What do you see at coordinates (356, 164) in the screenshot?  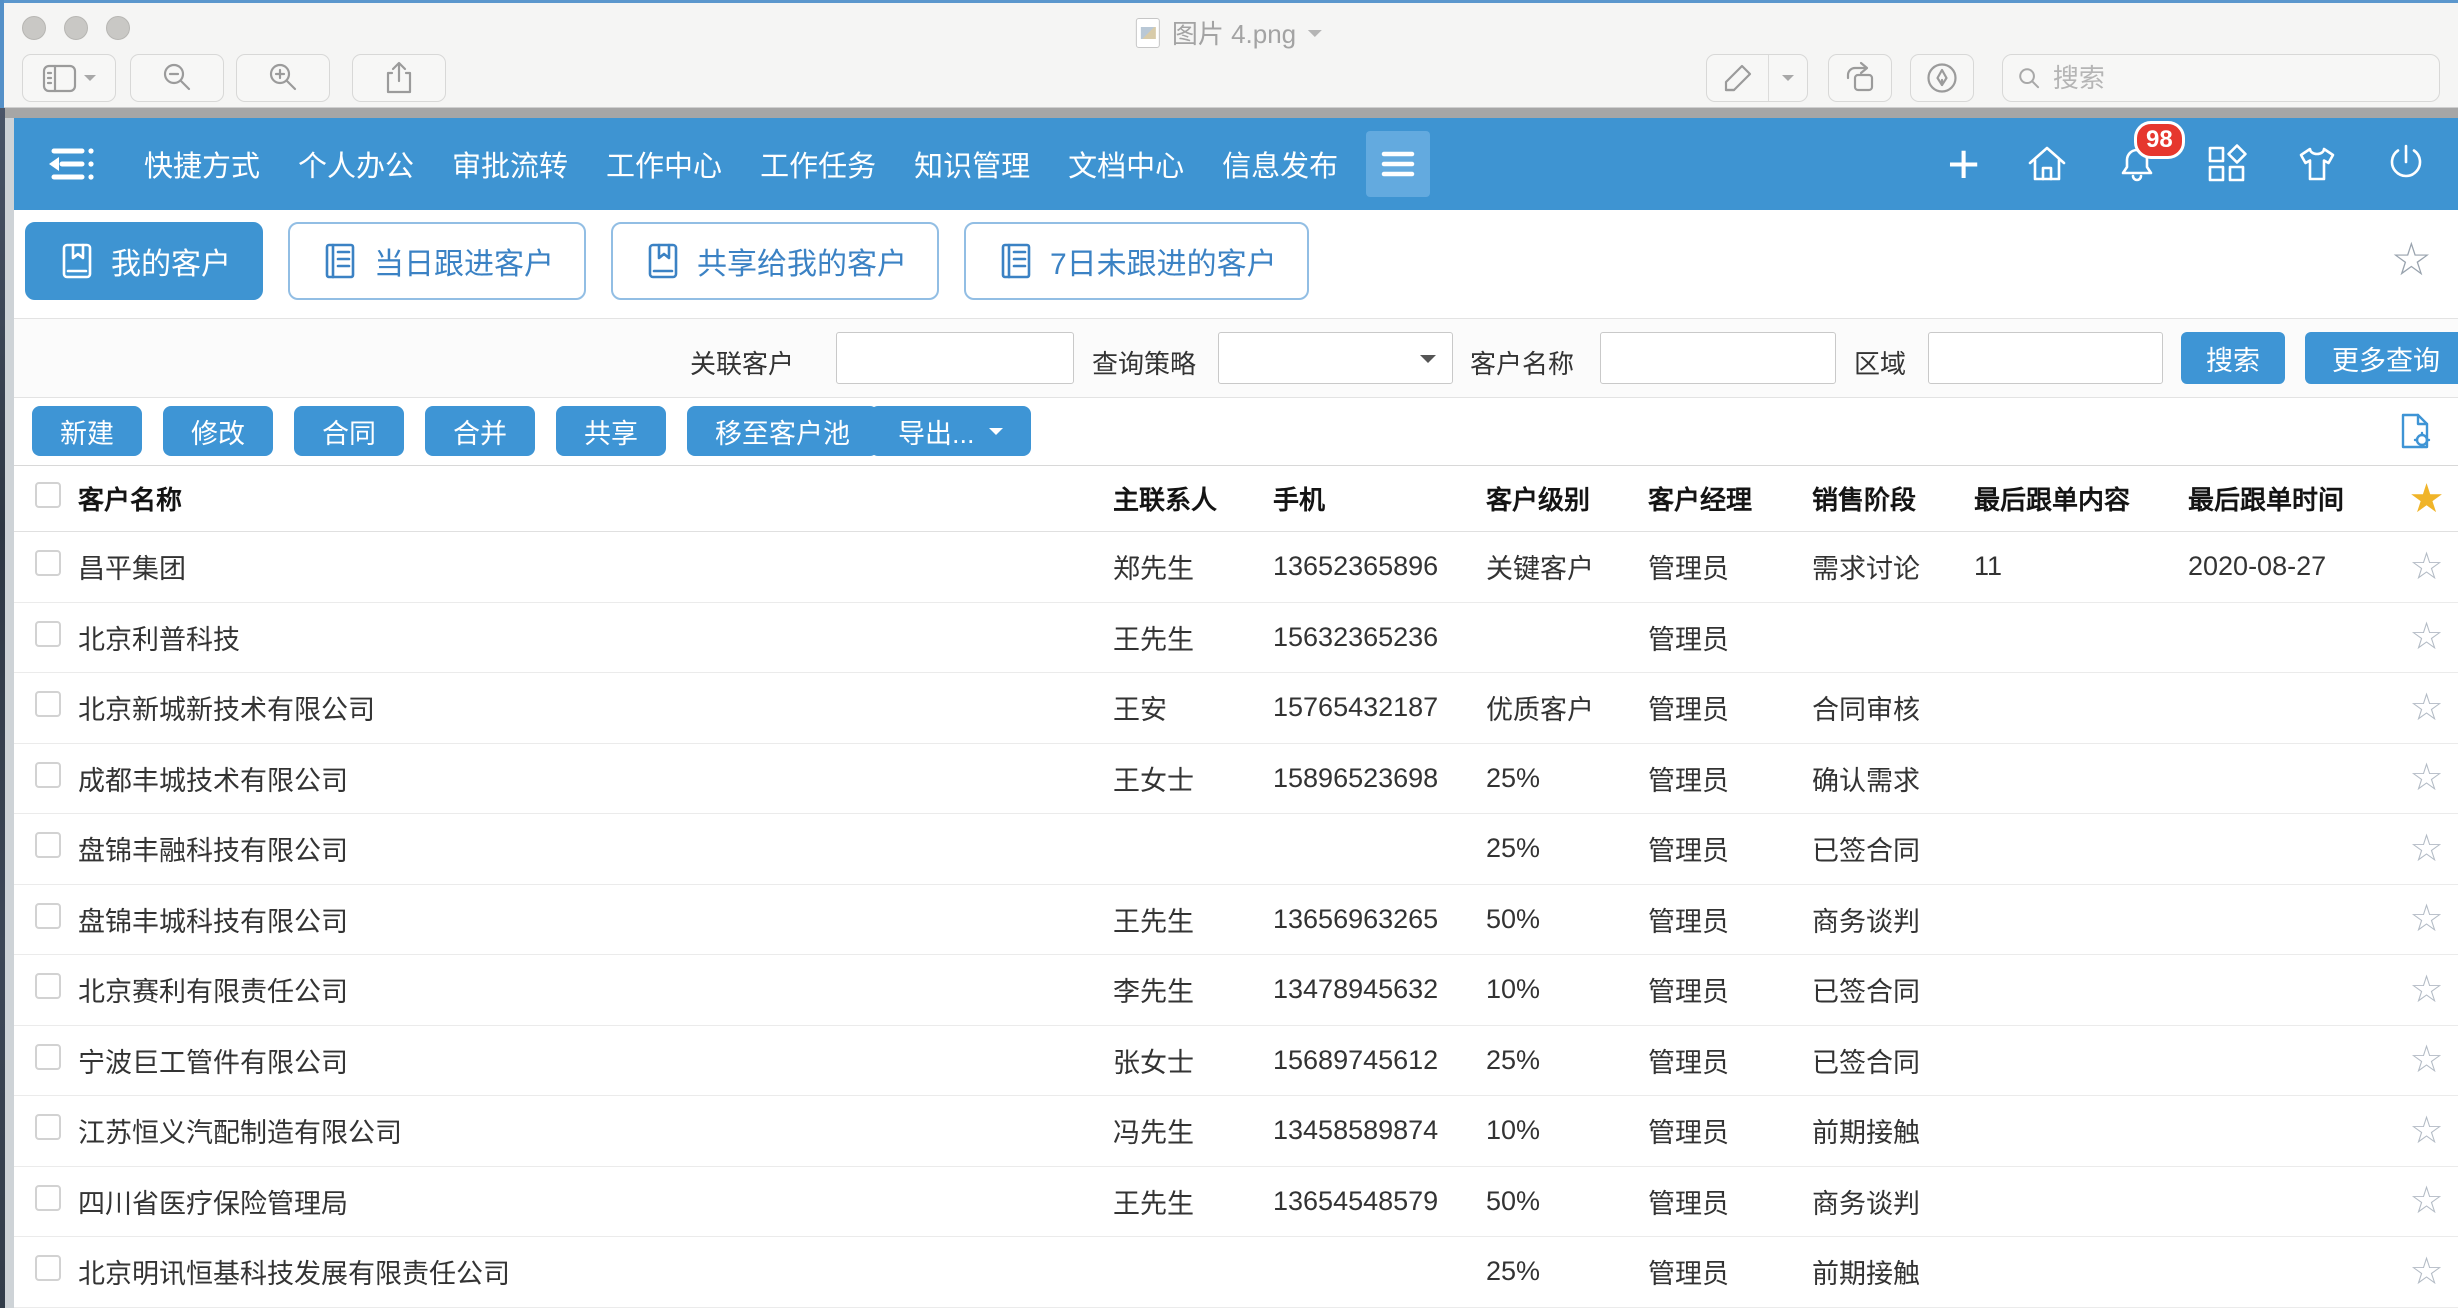 I see `nav-menu-item: 个人办公` at bounding box center [356, 164].